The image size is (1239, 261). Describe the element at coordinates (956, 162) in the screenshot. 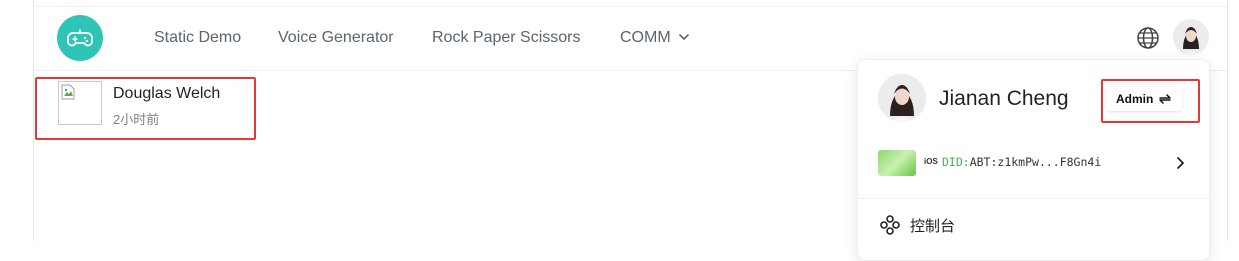

I see `did-prefix: DID:` at that location.